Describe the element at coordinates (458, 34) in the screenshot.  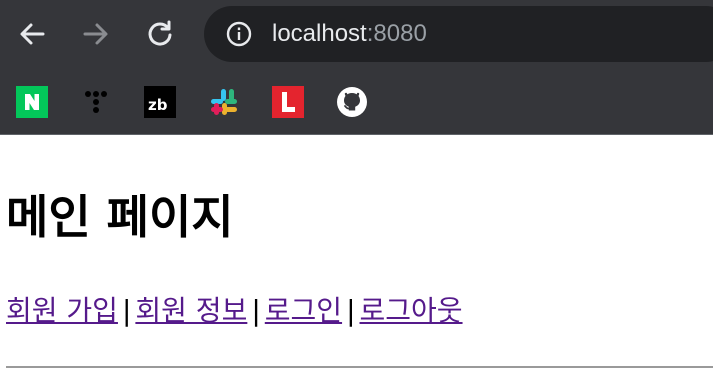
I see `address-bar: localhost:8080` at that location.